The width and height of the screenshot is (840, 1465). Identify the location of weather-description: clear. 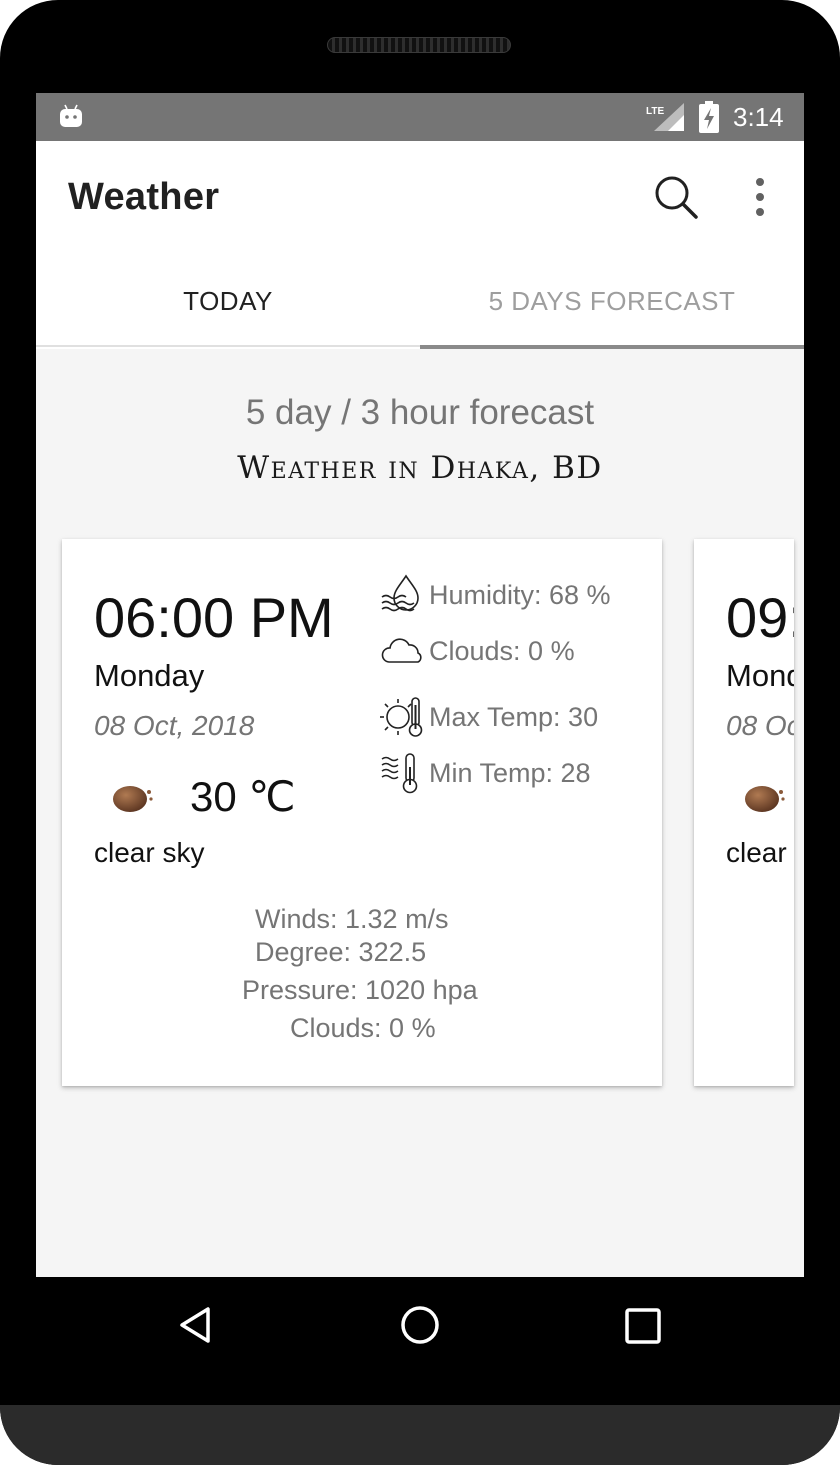
(756, 852).